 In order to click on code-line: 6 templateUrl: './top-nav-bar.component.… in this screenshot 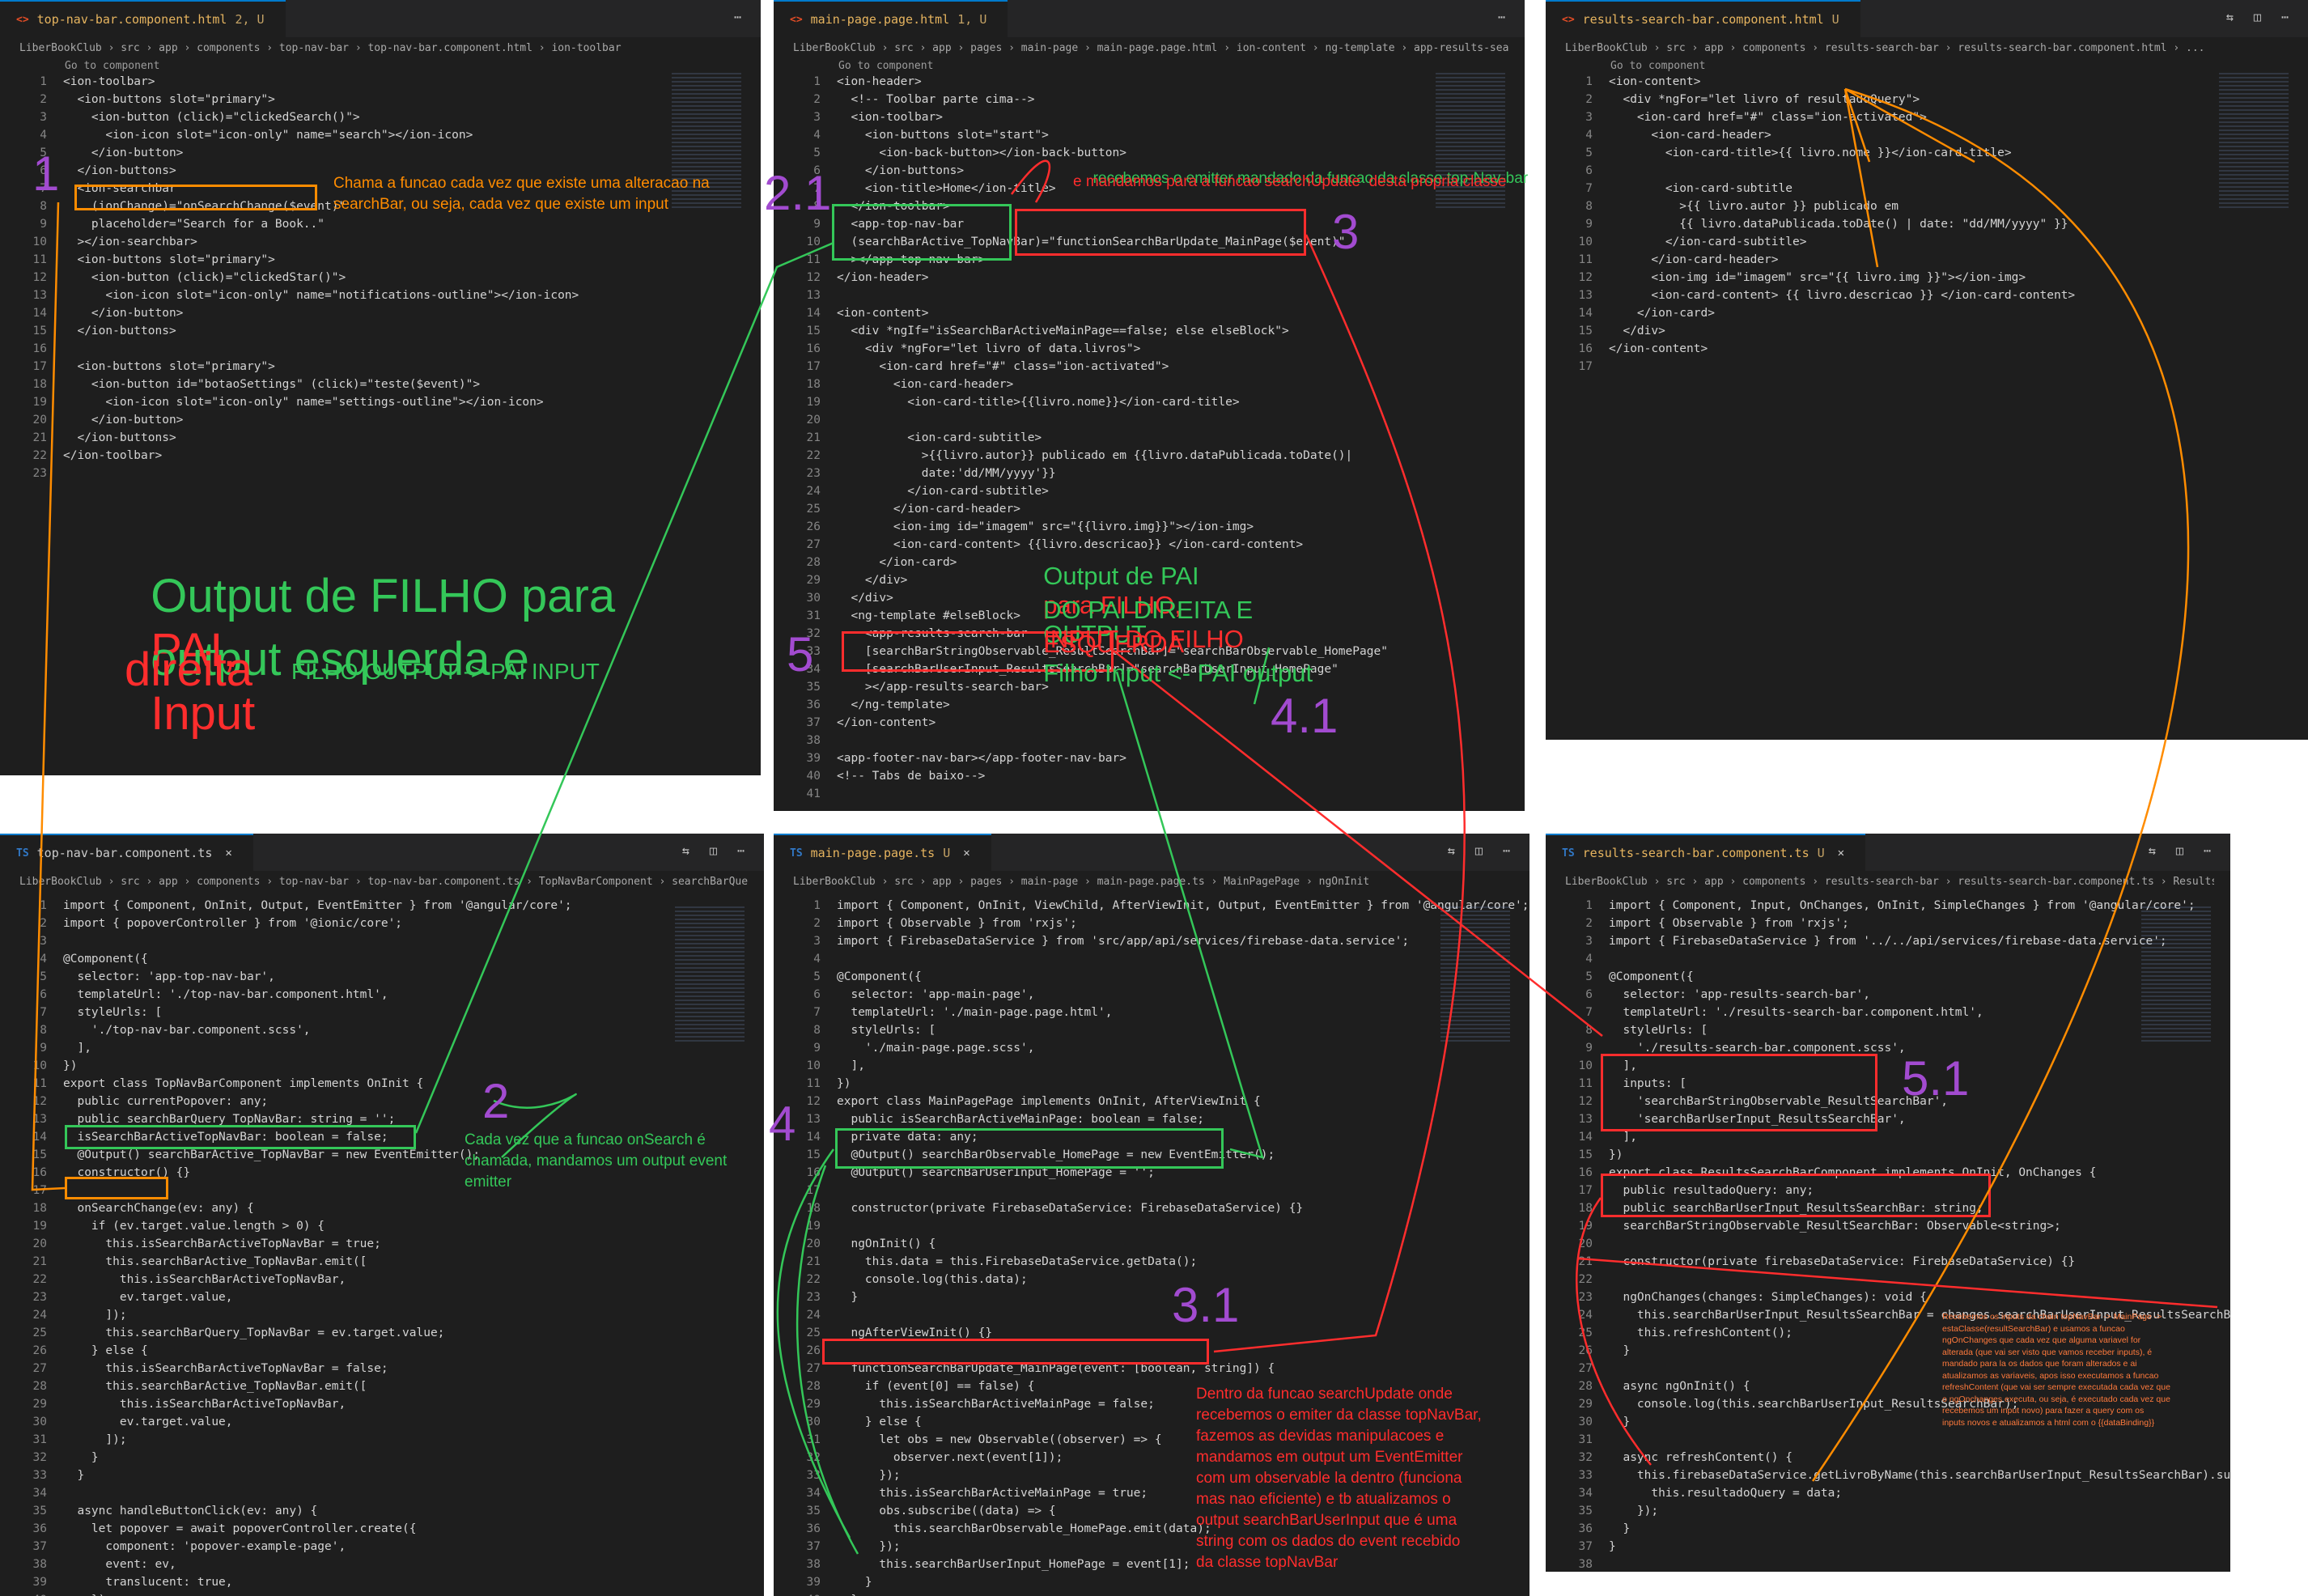, I will do `click(321, 995)`.